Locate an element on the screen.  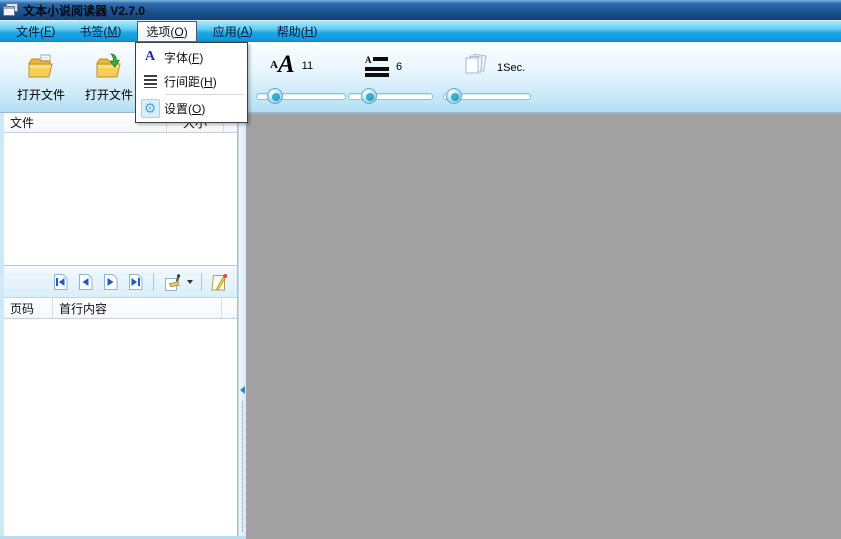
edit-pencil-icon is located at coordinates (220, 282).